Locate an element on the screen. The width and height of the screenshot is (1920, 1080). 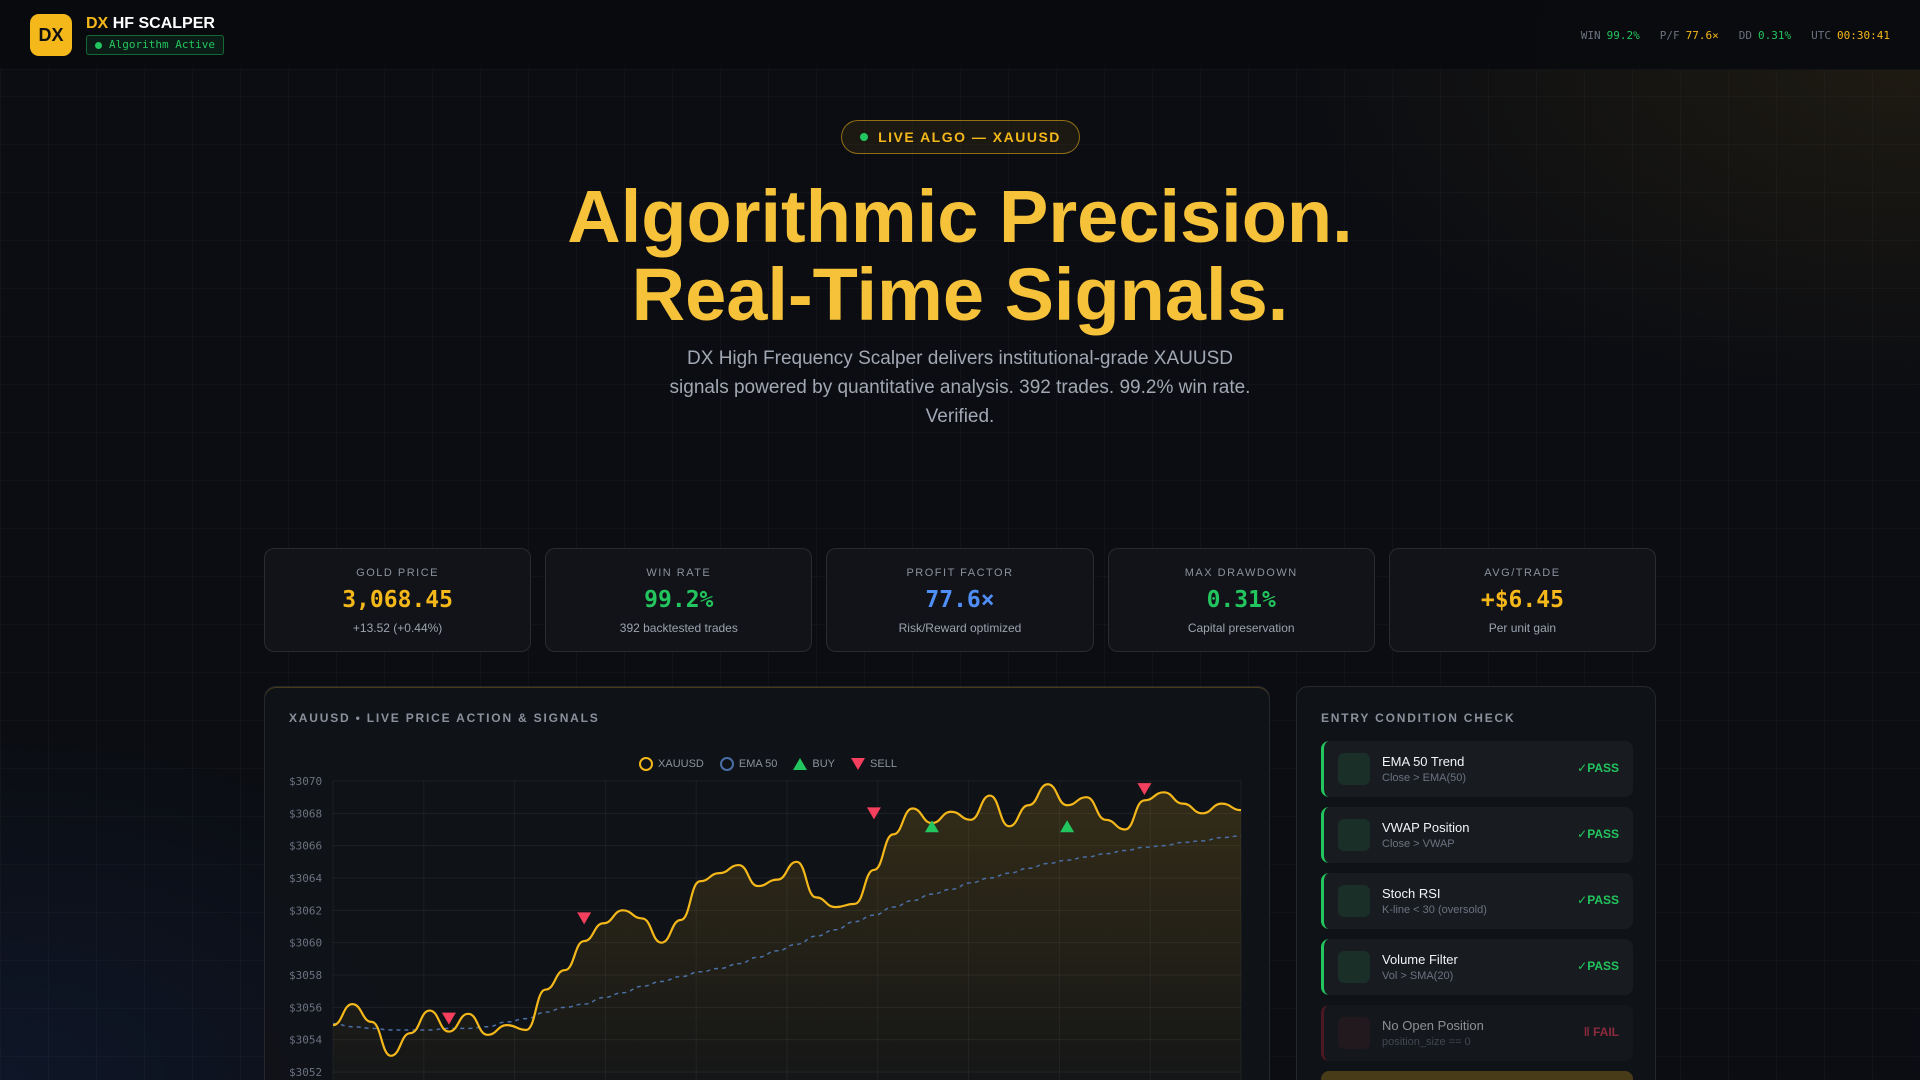
y-tick-label: $3062 is located at coordinates (305, 910).